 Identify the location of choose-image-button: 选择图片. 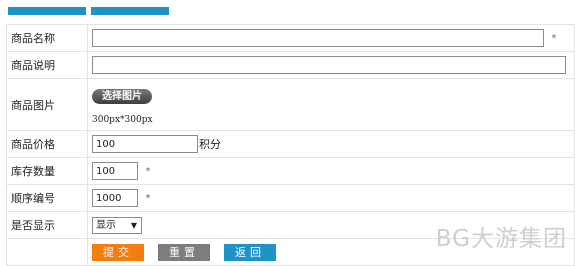
(122, 96).